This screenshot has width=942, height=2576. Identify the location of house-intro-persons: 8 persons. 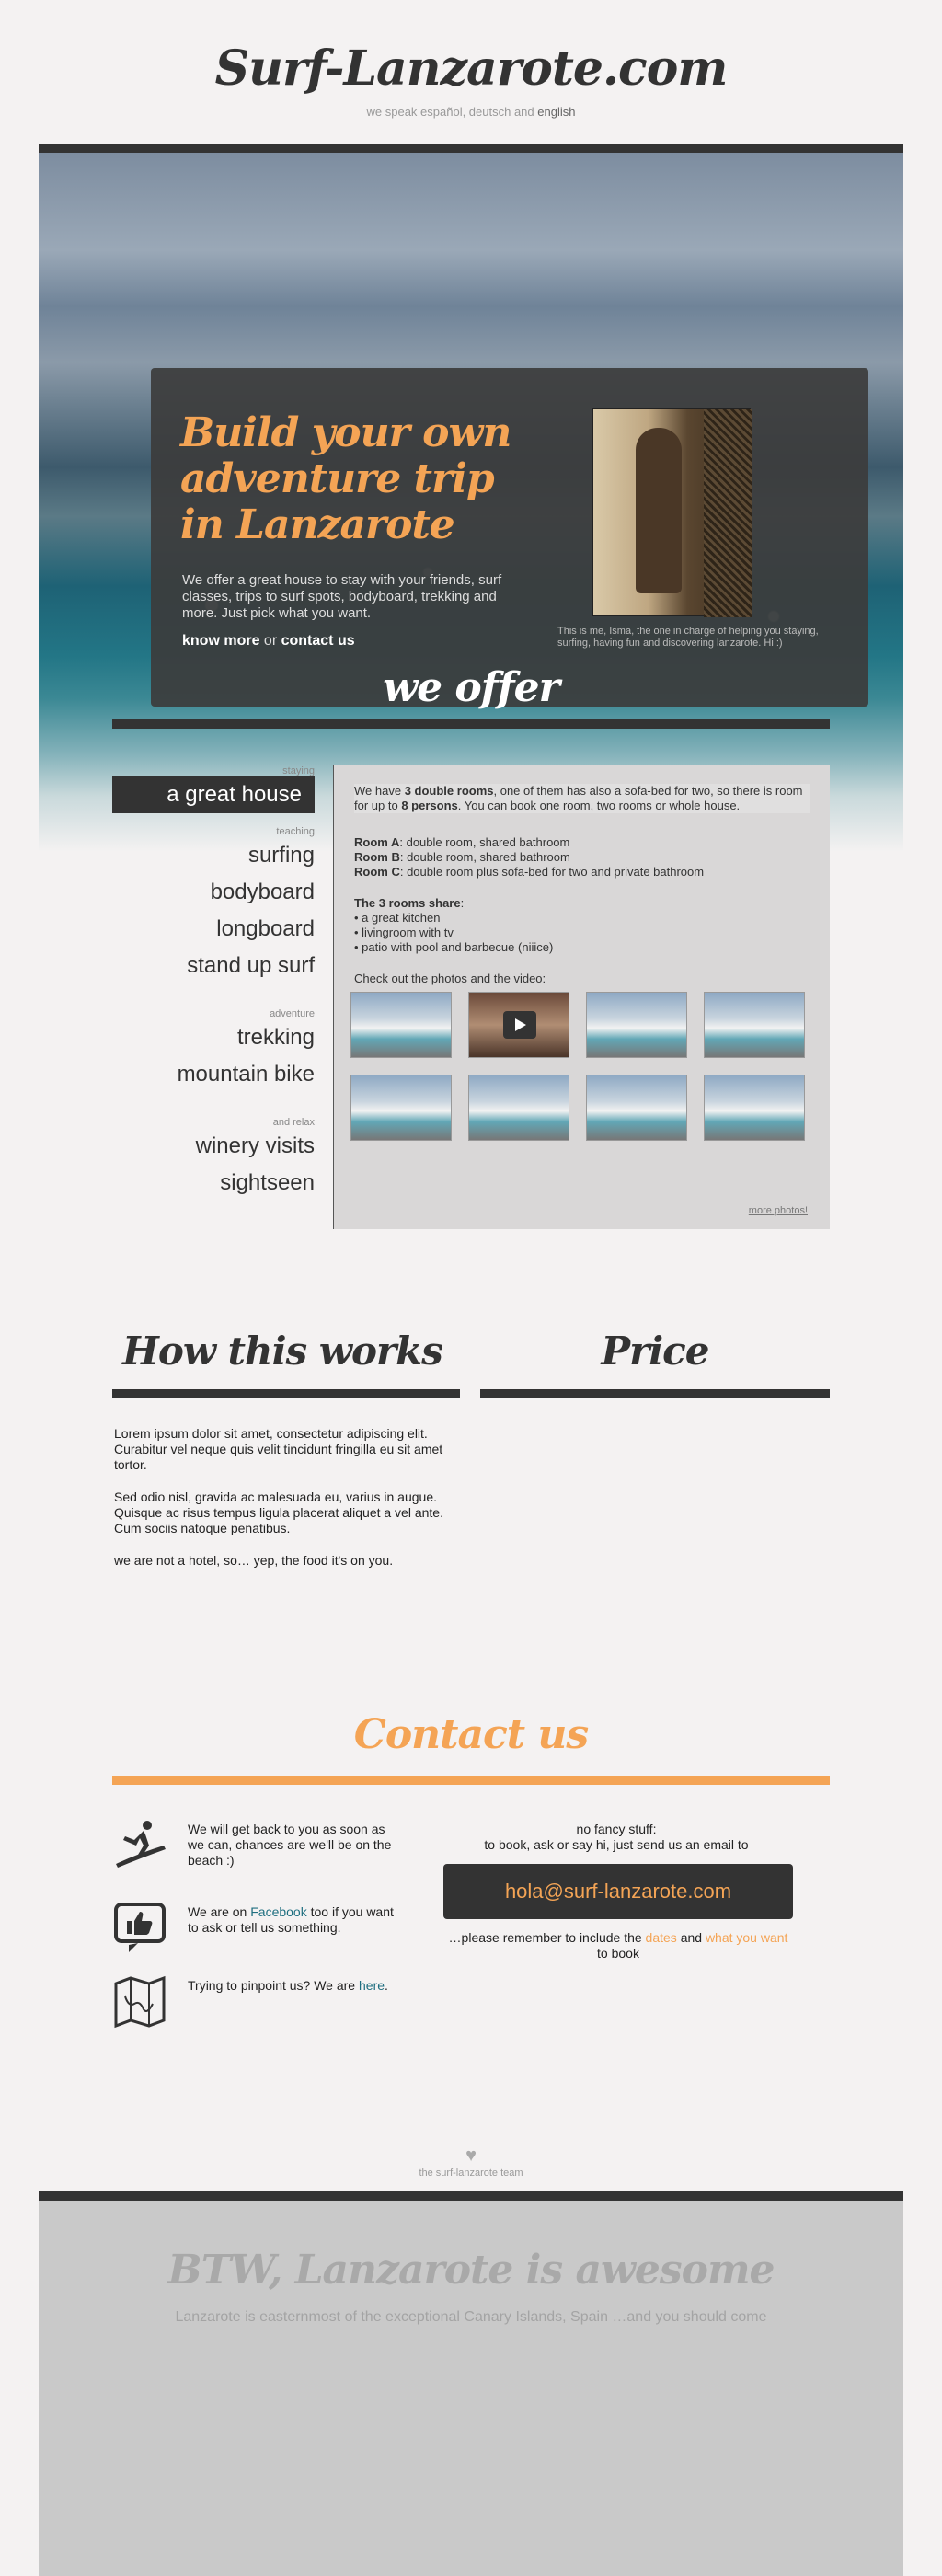
(429, 805).